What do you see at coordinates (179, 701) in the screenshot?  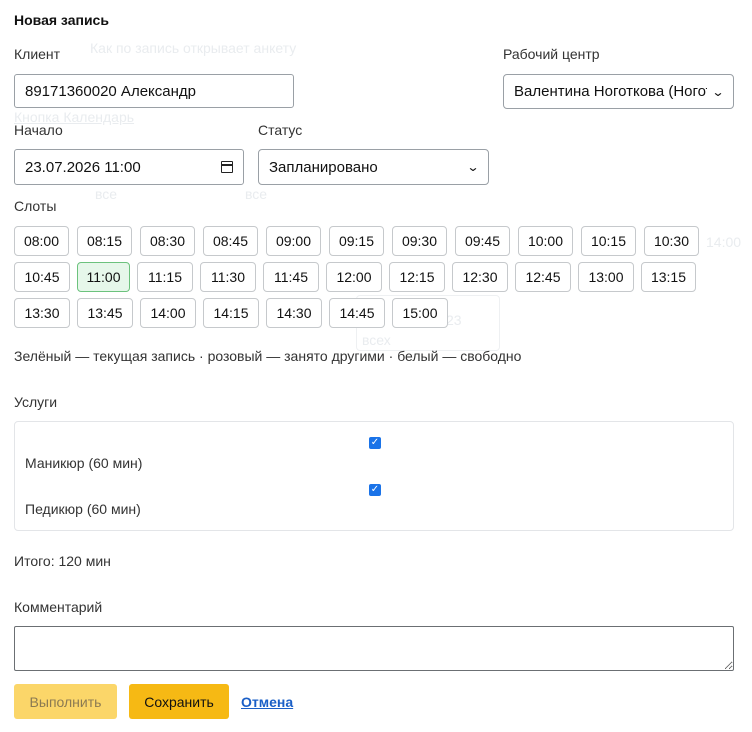 I see `save-button: Сохранить` at bounding box center [179, 701].